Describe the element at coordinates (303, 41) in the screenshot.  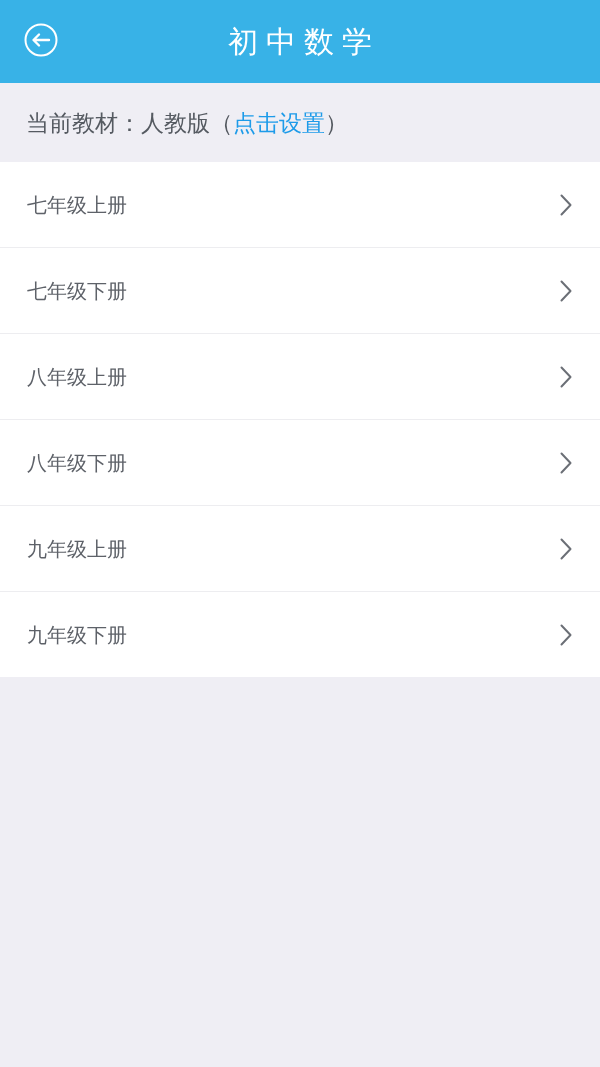
I see `page-title: 初中数学` at that location.